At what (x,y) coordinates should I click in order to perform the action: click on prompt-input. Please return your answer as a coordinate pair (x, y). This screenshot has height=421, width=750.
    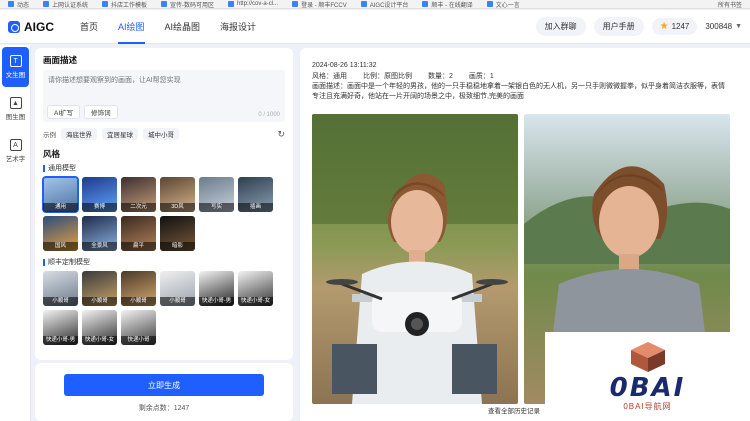
    Looking at the image, I should click on (164, 86).